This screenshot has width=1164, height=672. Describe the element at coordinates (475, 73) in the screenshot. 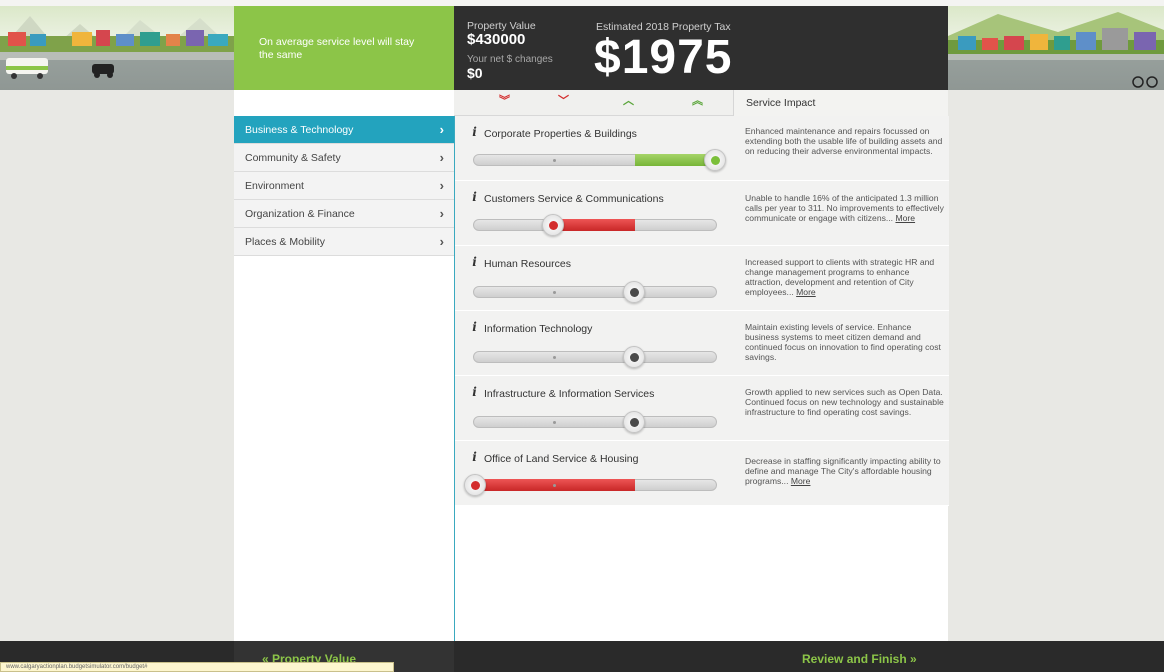

I see `net-changes-value: $0` at that location.